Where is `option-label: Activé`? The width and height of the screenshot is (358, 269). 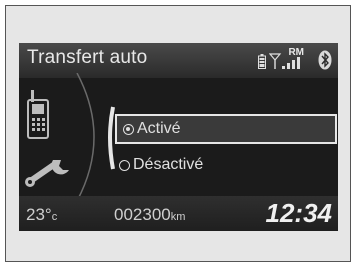 option-label: Activé is located at coordinates (159, 128).